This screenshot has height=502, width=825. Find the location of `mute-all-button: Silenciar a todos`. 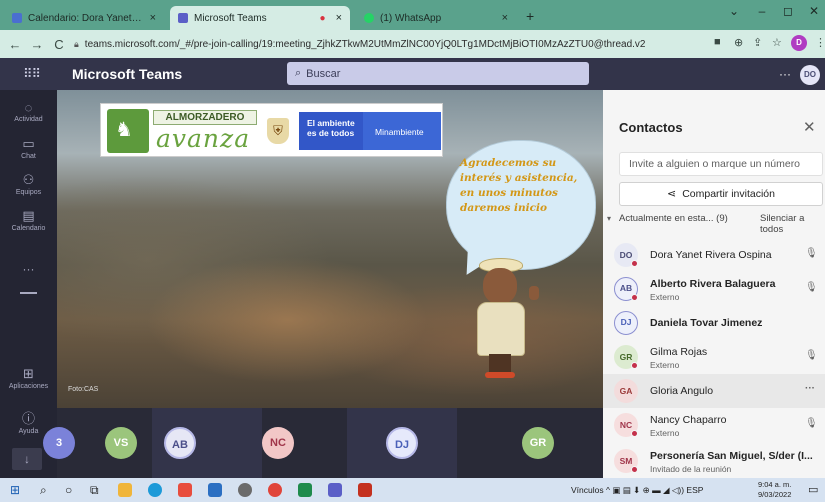

mute-all-button: Silenciar a todos is located at coordinates (792, 224).